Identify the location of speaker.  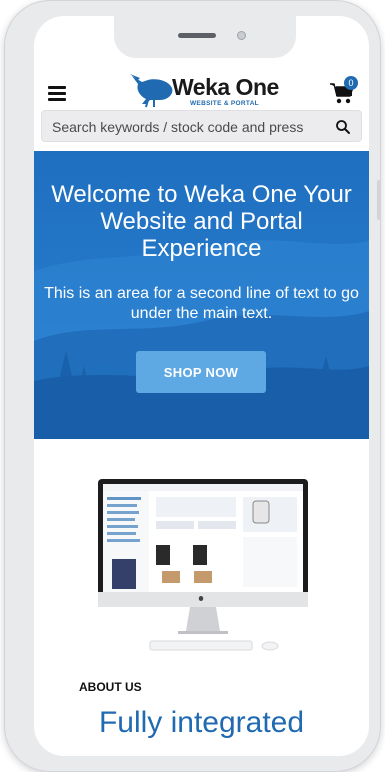
(197, 35).